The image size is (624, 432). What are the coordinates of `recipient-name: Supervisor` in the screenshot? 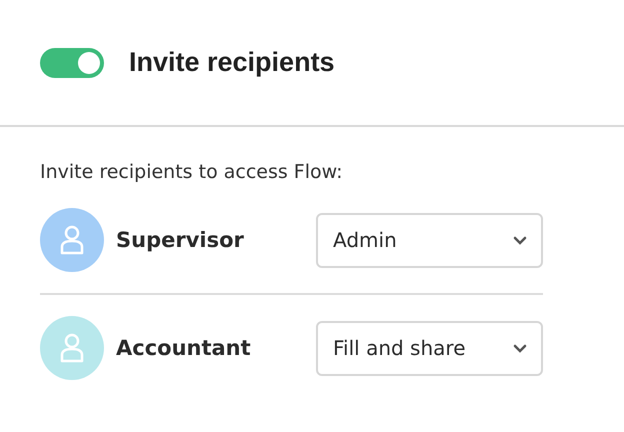 It's located at (180, 240).